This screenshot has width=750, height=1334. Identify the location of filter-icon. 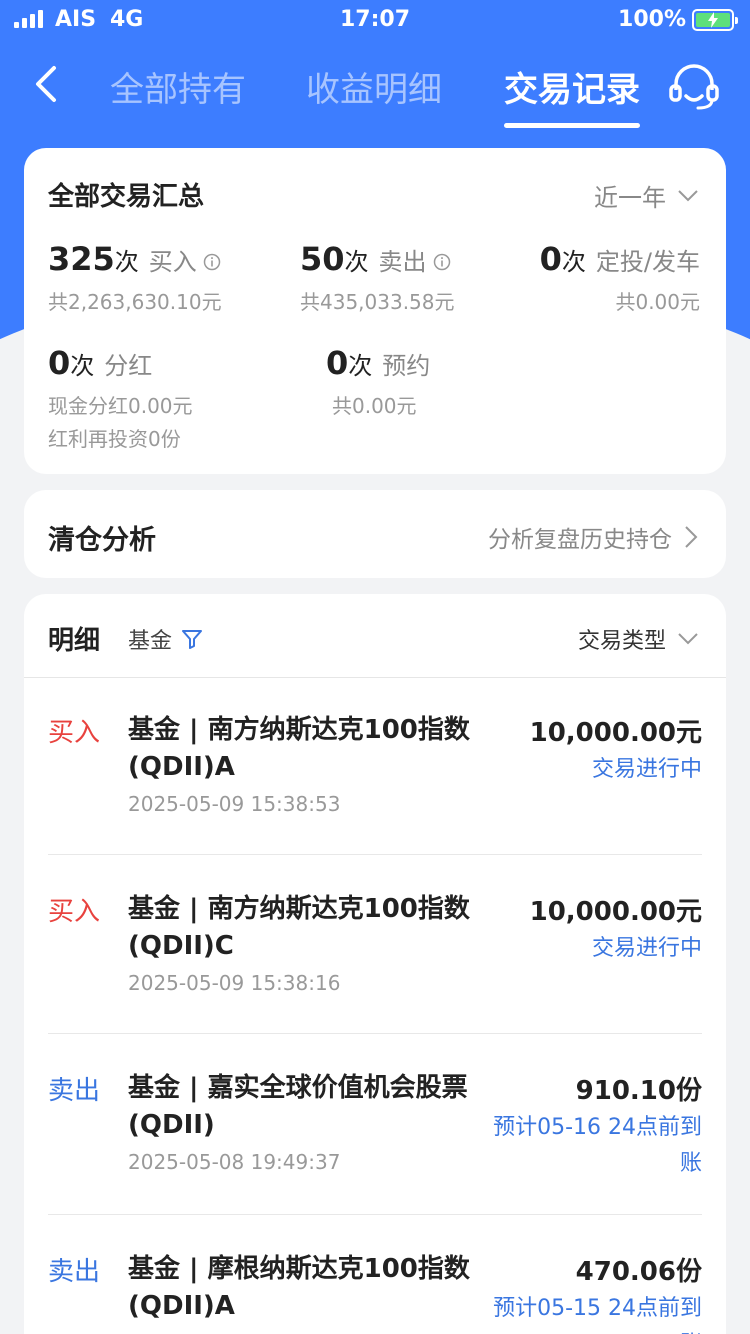
(192, 639).